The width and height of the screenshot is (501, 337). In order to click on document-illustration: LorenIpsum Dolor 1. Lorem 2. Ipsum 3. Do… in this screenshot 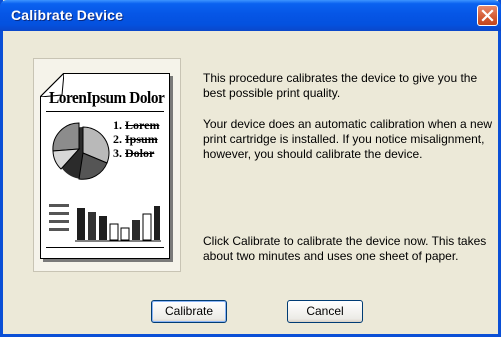, I will do `click(105, 166)`.